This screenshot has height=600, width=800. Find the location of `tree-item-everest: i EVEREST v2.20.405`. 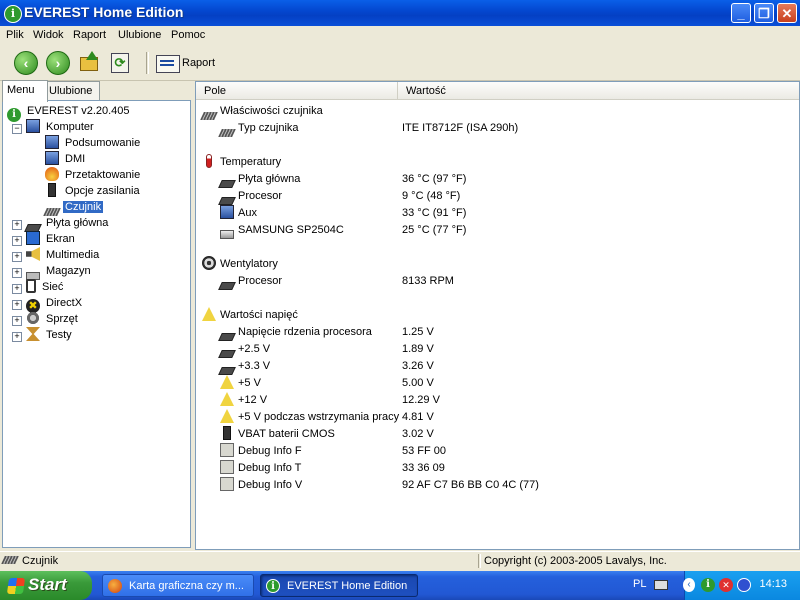

tree-item-everest: i EVEREST v2.20.405 is located at coordinates (69, 112).